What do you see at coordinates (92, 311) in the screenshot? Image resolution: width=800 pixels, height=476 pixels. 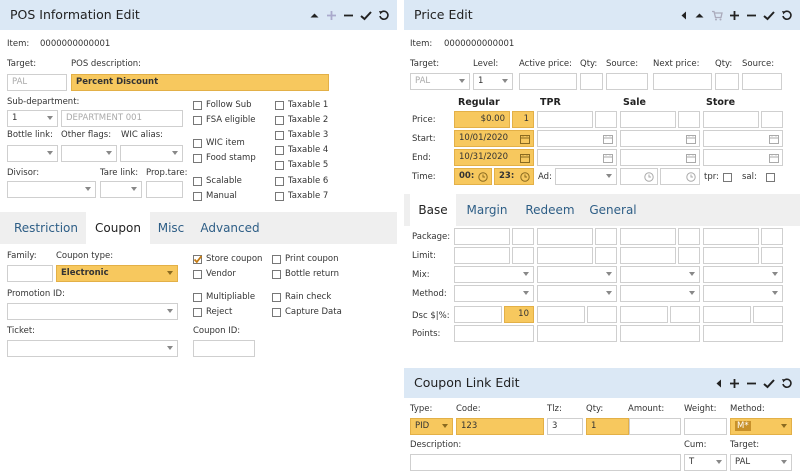 I see `promotion-id-select` at bounding box center [92, 311].